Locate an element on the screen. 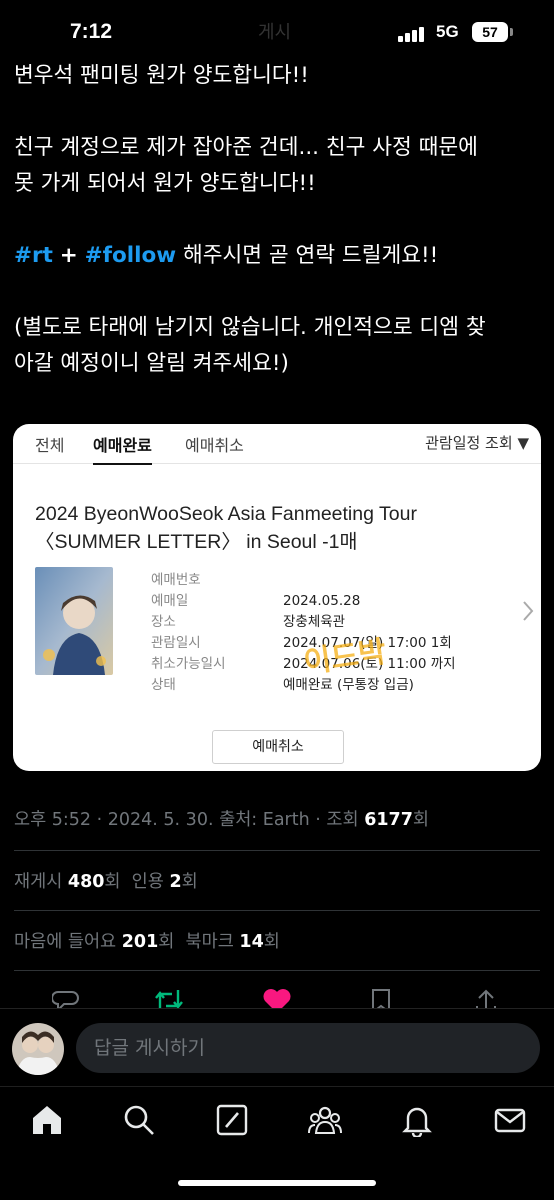  event-title-line: 〈SUMMER LETTER〉 in Seoul -1매 is located at coordinates (196, 542).